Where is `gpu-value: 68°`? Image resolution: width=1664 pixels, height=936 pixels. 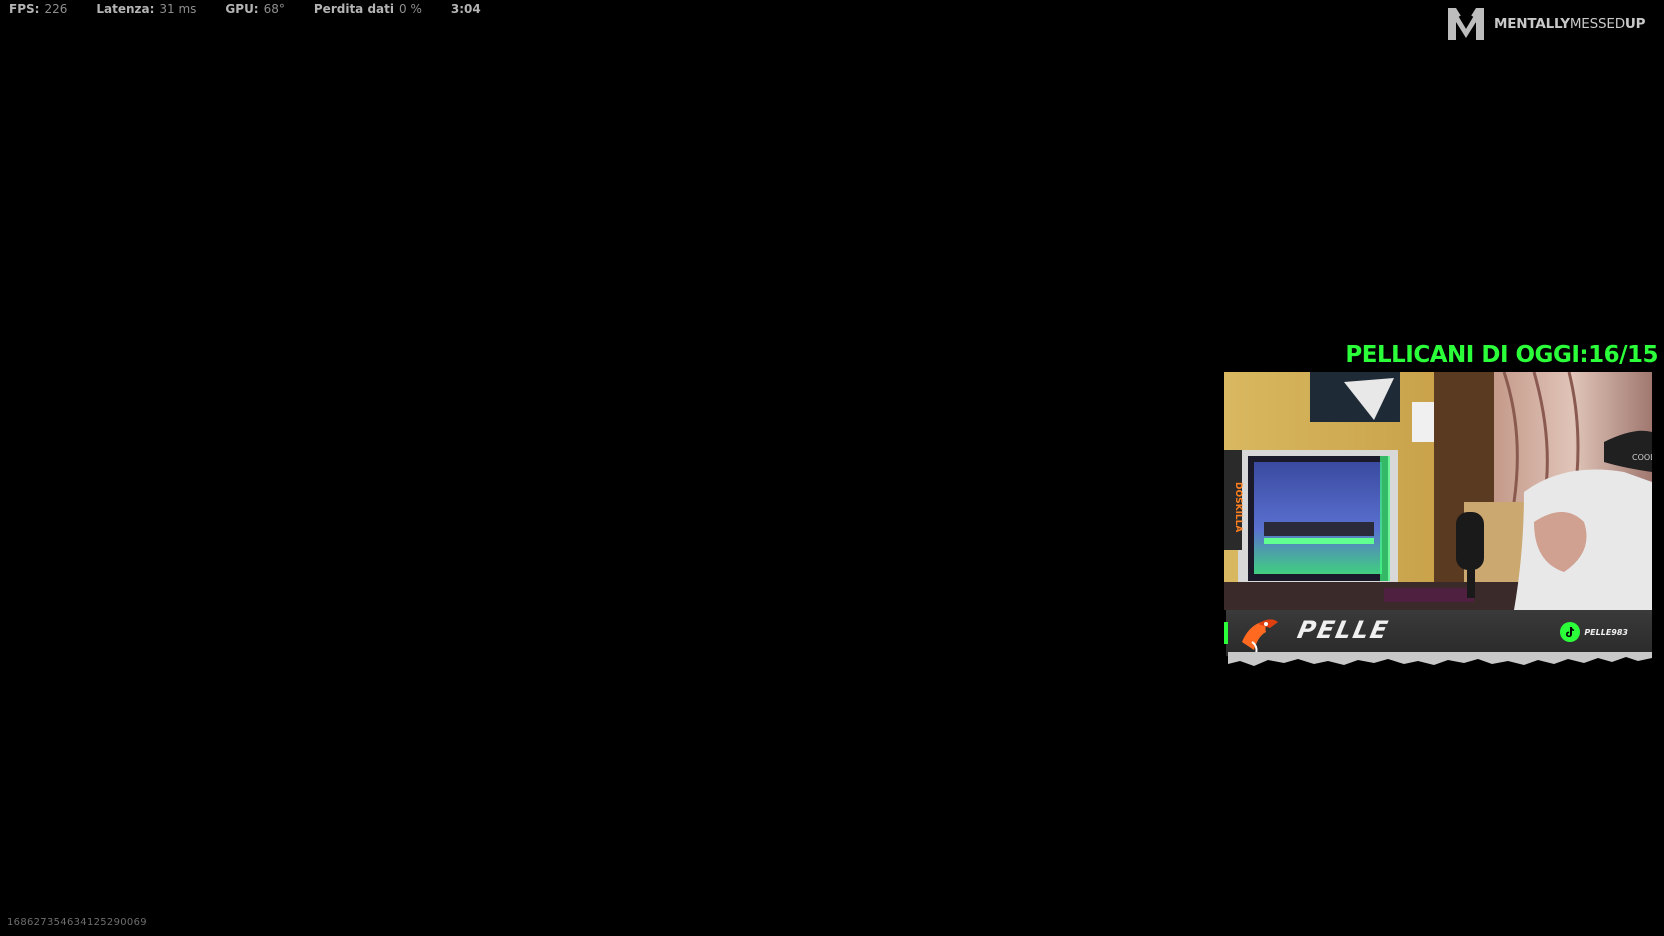
gpu-value: 68° is located at coordinates (274, 9).